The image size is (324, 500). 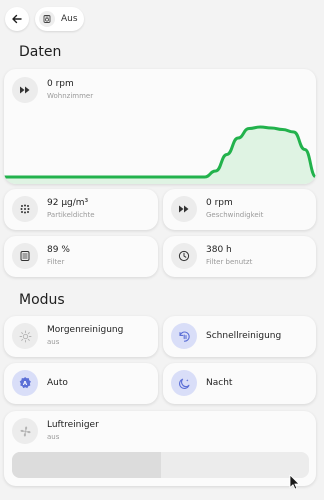 I want to click on mouse-cursor-icon, so click(x=294, y=482).